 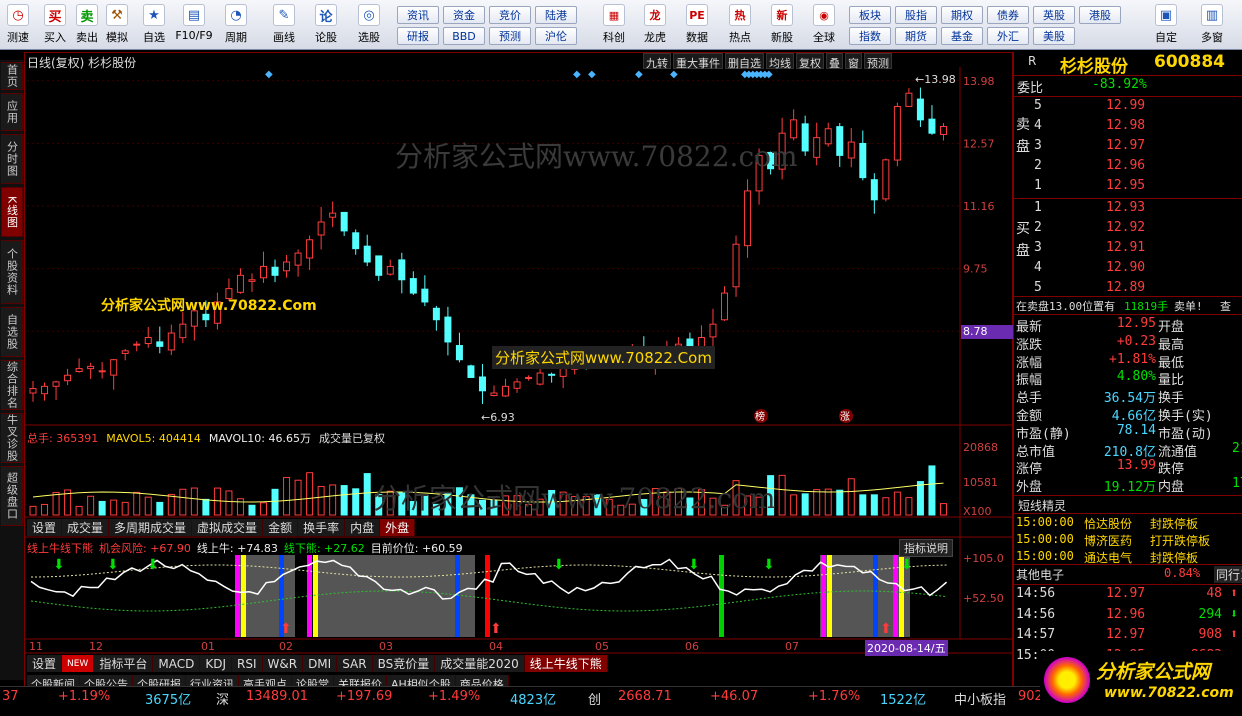 What do you see at coordinates (369, 25) in the screenshot?
I see `toolbar-select-button: ◎ 选股` at bounding box center [369, 25].